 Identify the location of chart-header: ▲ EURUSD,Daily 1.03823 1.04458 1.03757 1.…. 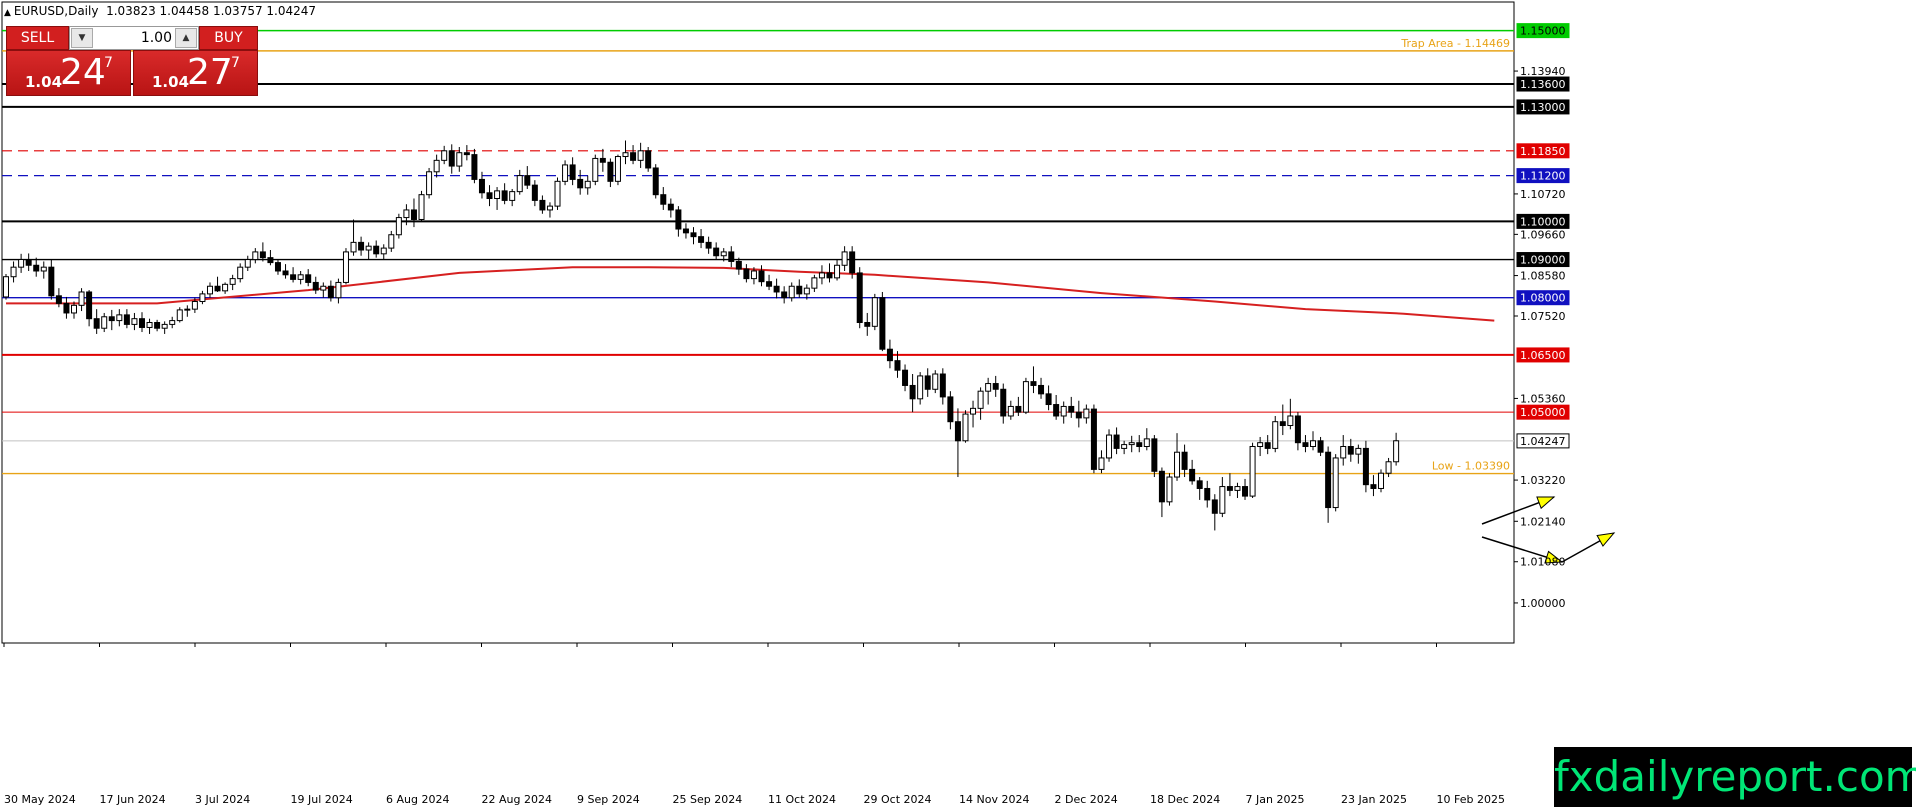
(160, 11).